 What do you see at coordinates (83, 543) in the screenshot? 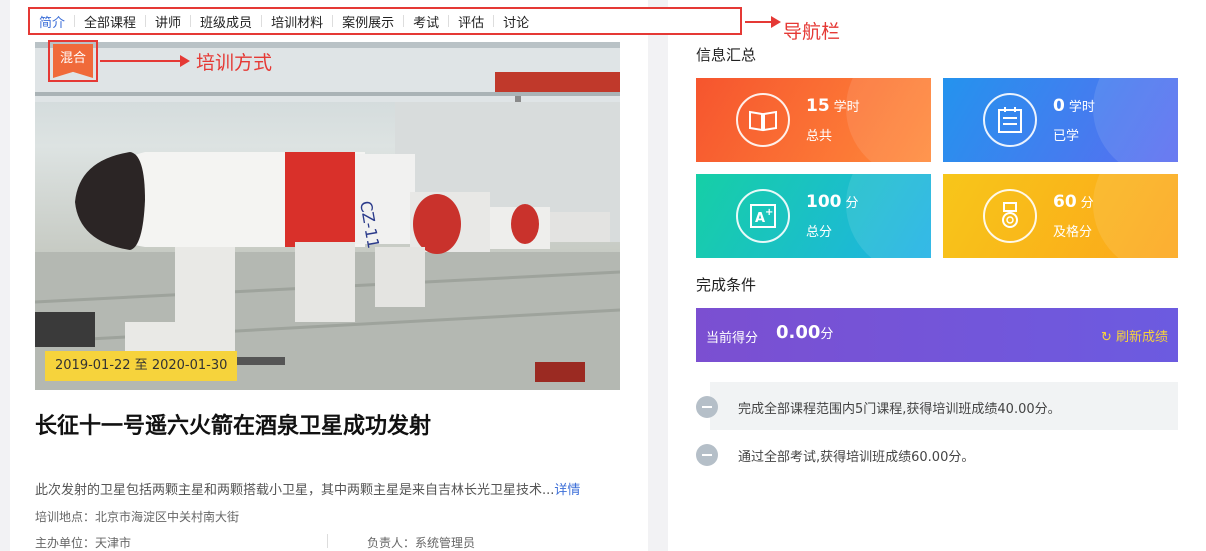
I see `organizer: 主办单位：天津市` at bounding box center [83, 543].